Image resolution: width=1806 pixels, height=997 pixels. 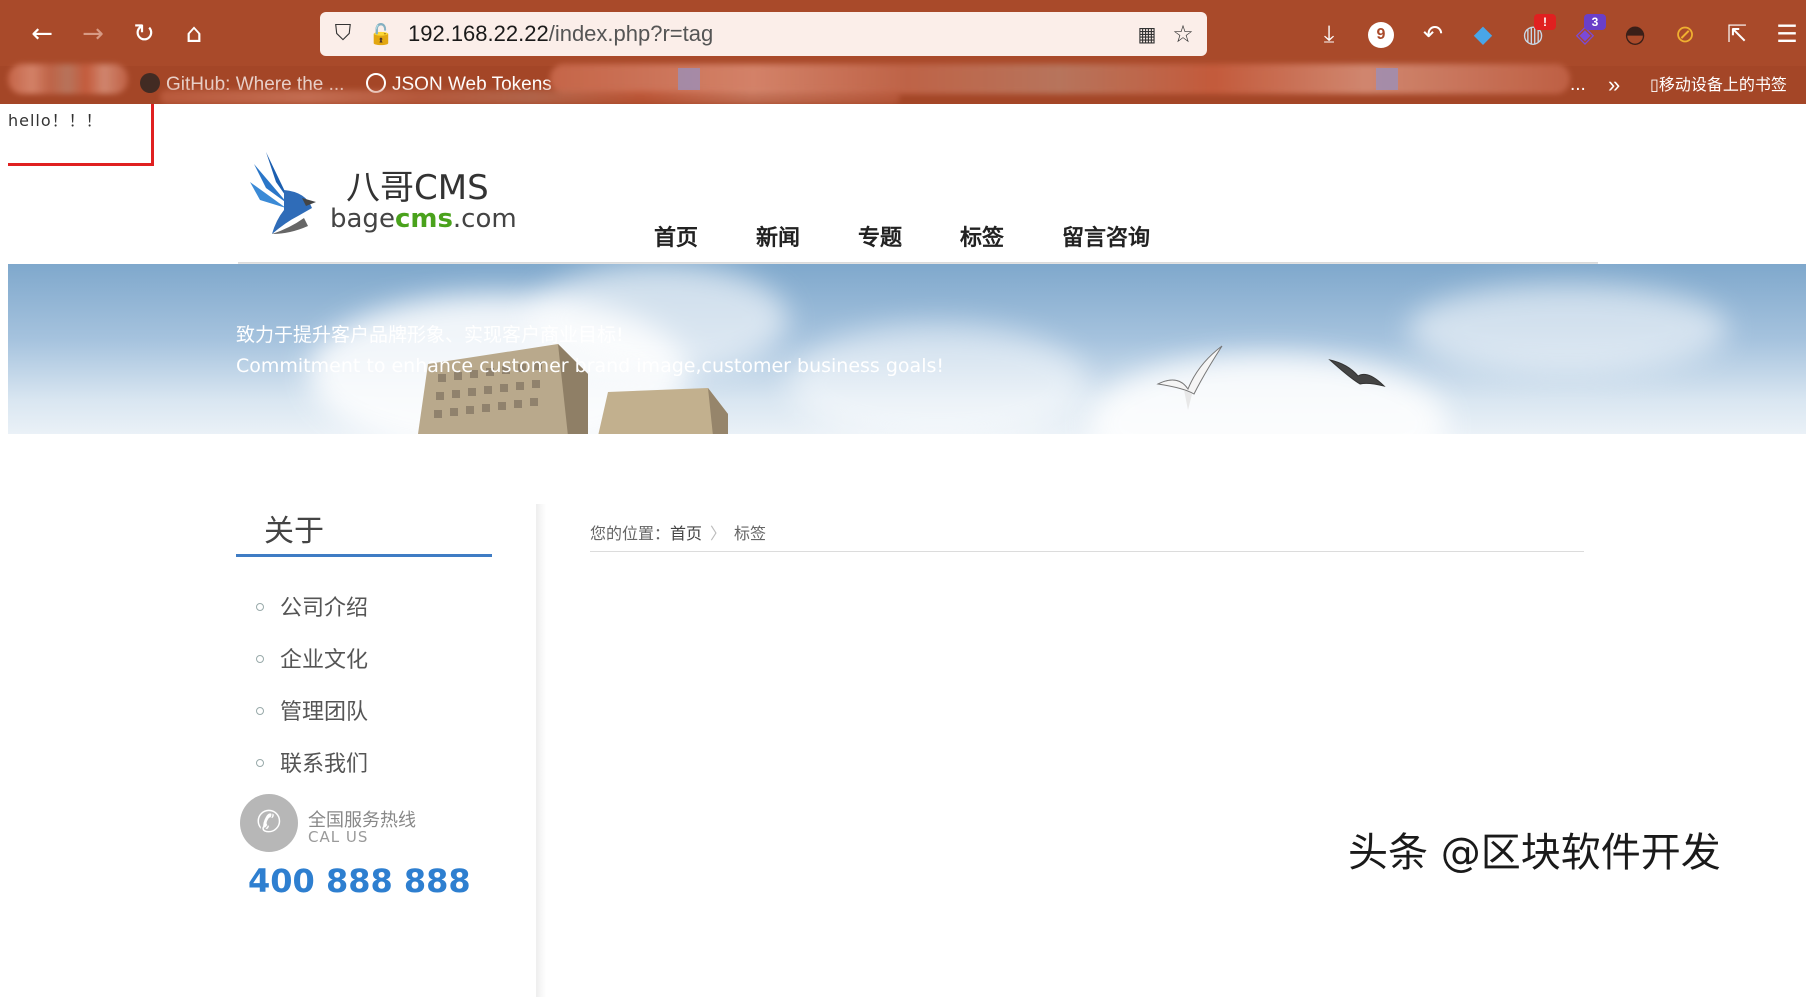 I want to click on nav-tags: 标签, so click(x=982, y=236).